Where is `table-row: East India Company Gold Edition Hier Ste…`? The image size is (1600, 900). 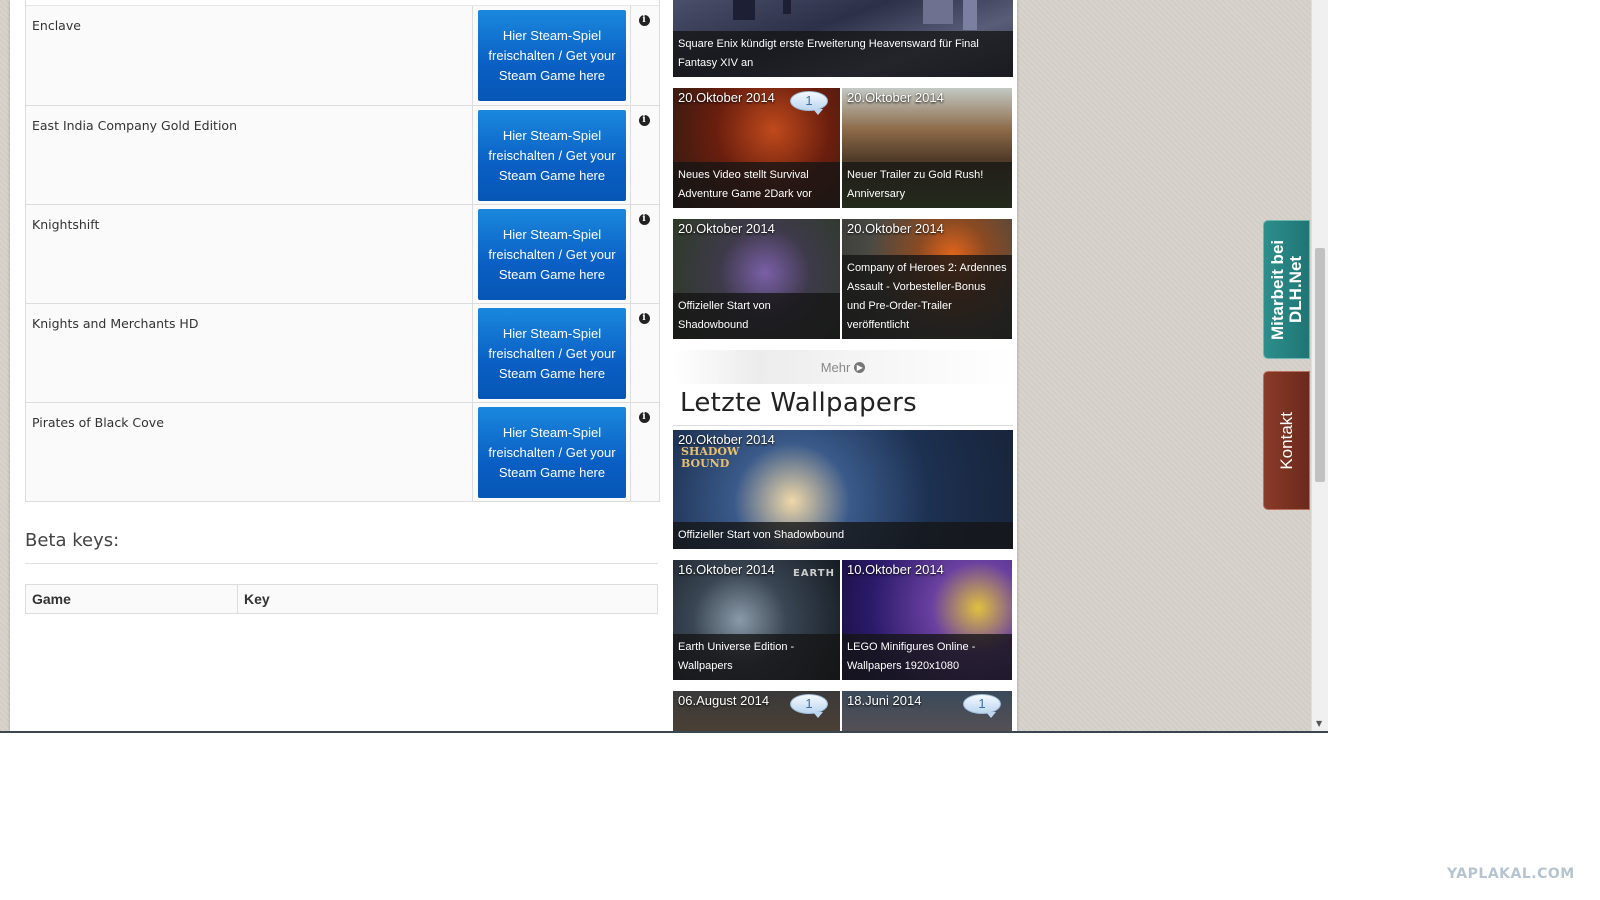
table-row: East India Company Gold Edition Hier Ste… is located at coordinates (342, 154).